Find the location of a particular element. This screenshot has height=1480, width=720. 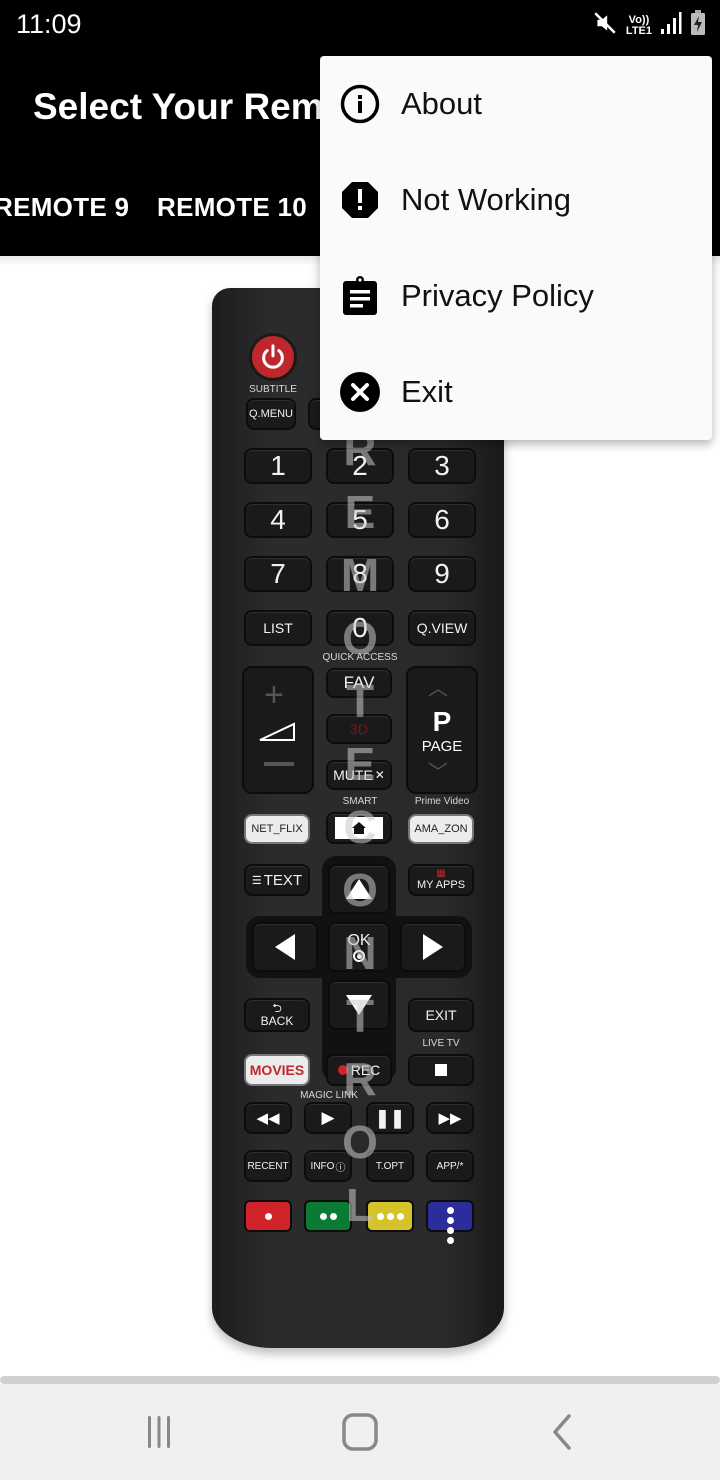

menu-label-privacy-policy: Privacy Policy is located at coordinates (497, 295).